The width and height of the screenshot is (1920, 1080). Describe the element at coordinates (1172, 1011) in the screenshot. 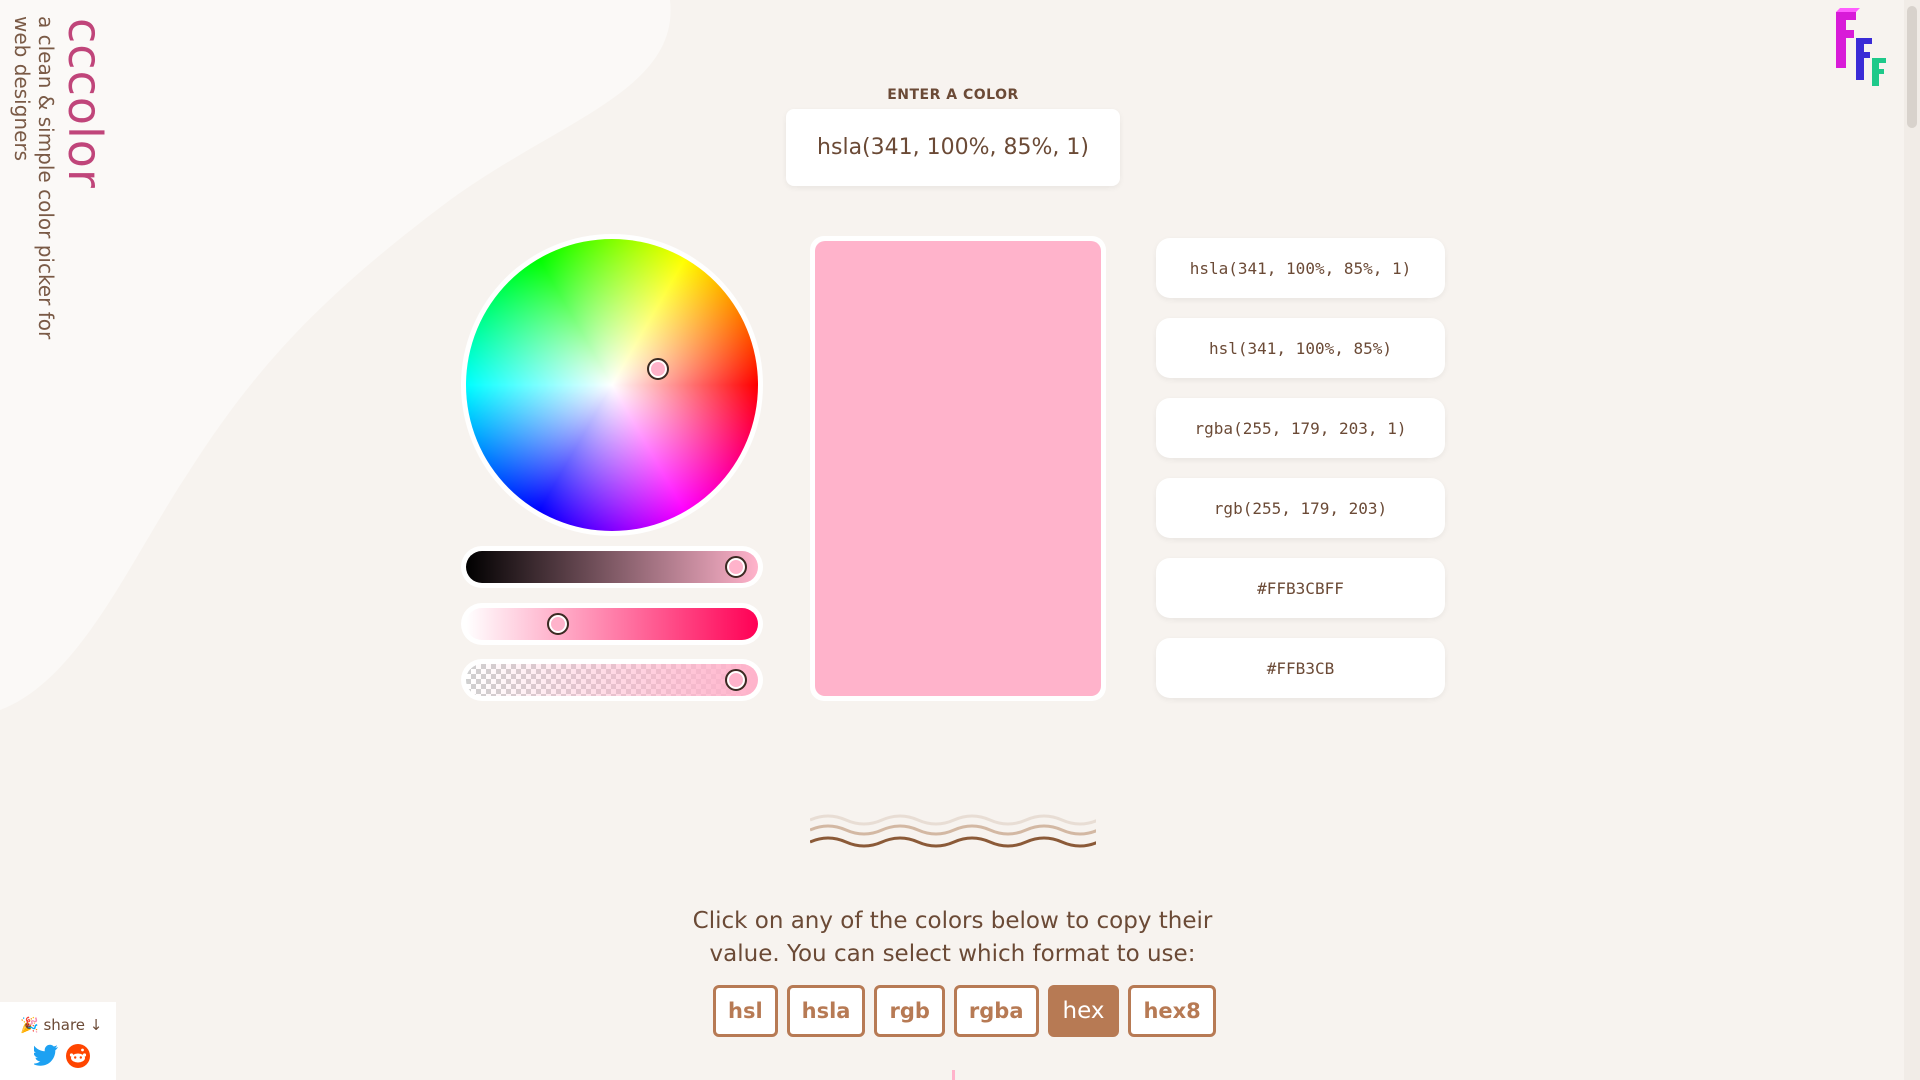

I see `format-button-hex8: hex8` at that location.